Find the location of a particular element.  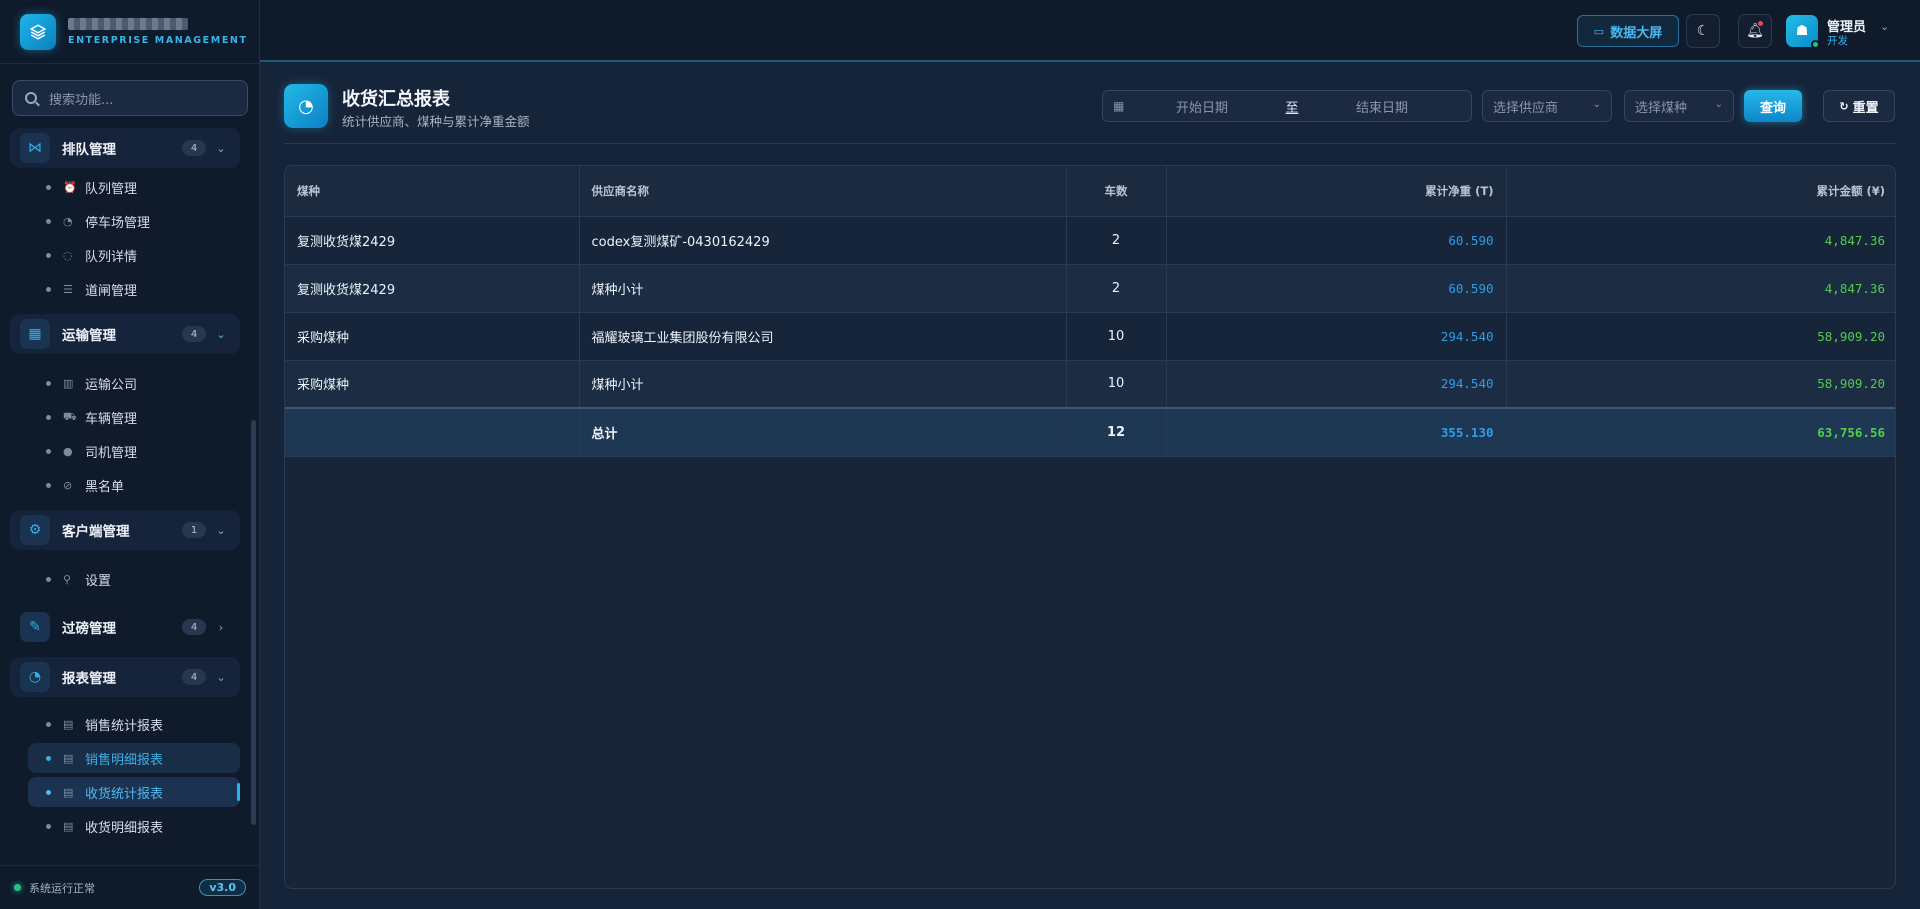

status-text: 系统运行正常 is located at coordinates (62, 888).